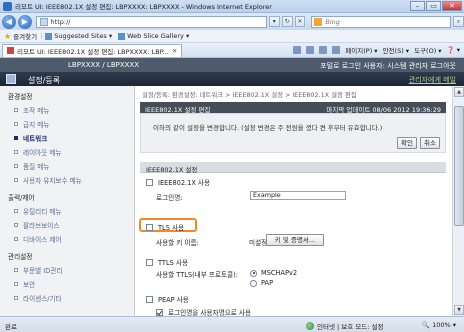  What do you see at coordinates (300, 21) in the screenshot?
I see `stop-icon: ✕` at bounding box center [300, 21].